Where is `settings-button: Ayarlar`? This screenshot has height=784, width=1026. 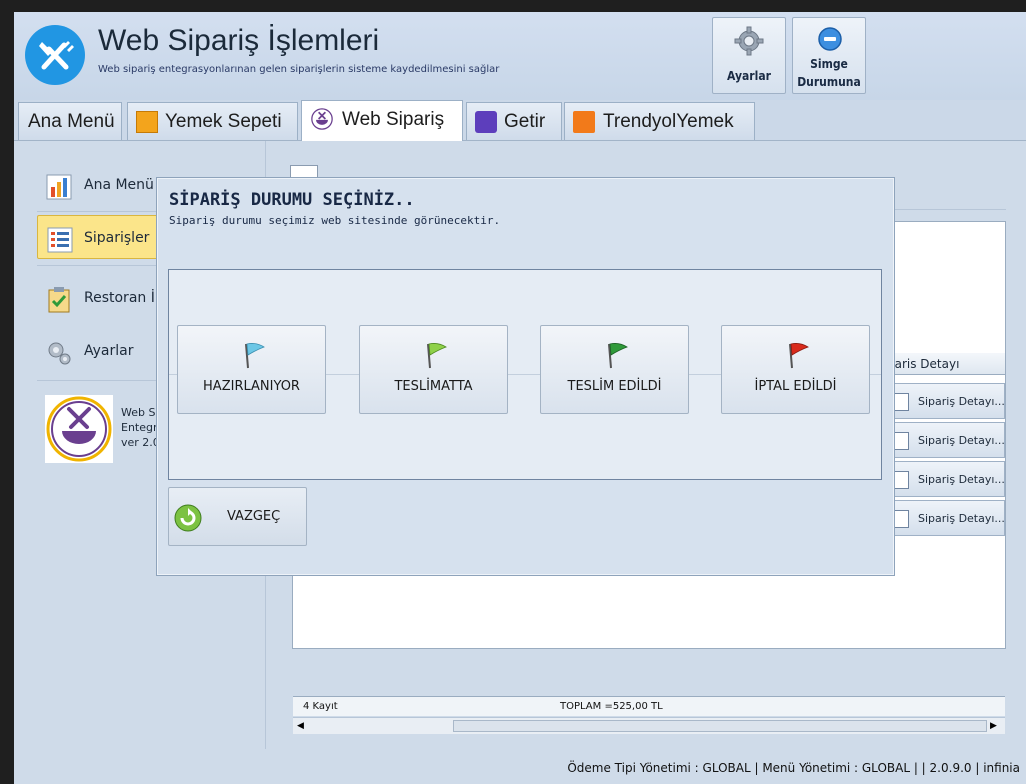 settings-button: Ayarlar is located at coordinates (749, 55).